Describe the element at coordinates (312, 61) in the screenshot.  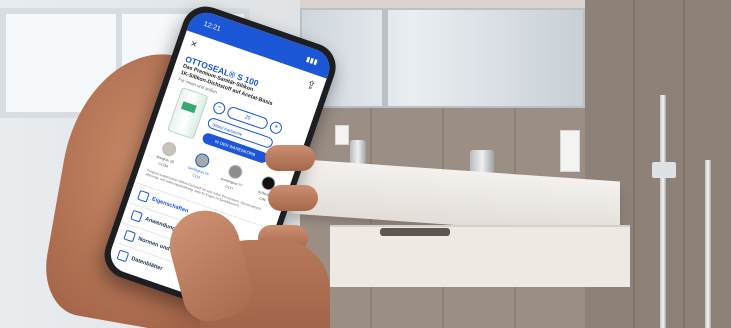
I see `battery-icon: ▮▮▮` at that location.